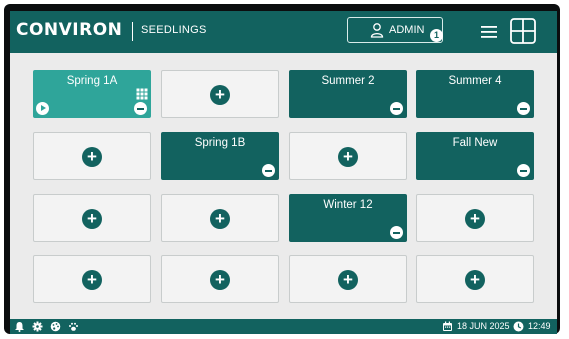 Image resolution: width=569 pixels, height=339 pixels. I want to click on top-bar: CONVIRON SEEDLINGS ADMIN 1, so click(283, 32).